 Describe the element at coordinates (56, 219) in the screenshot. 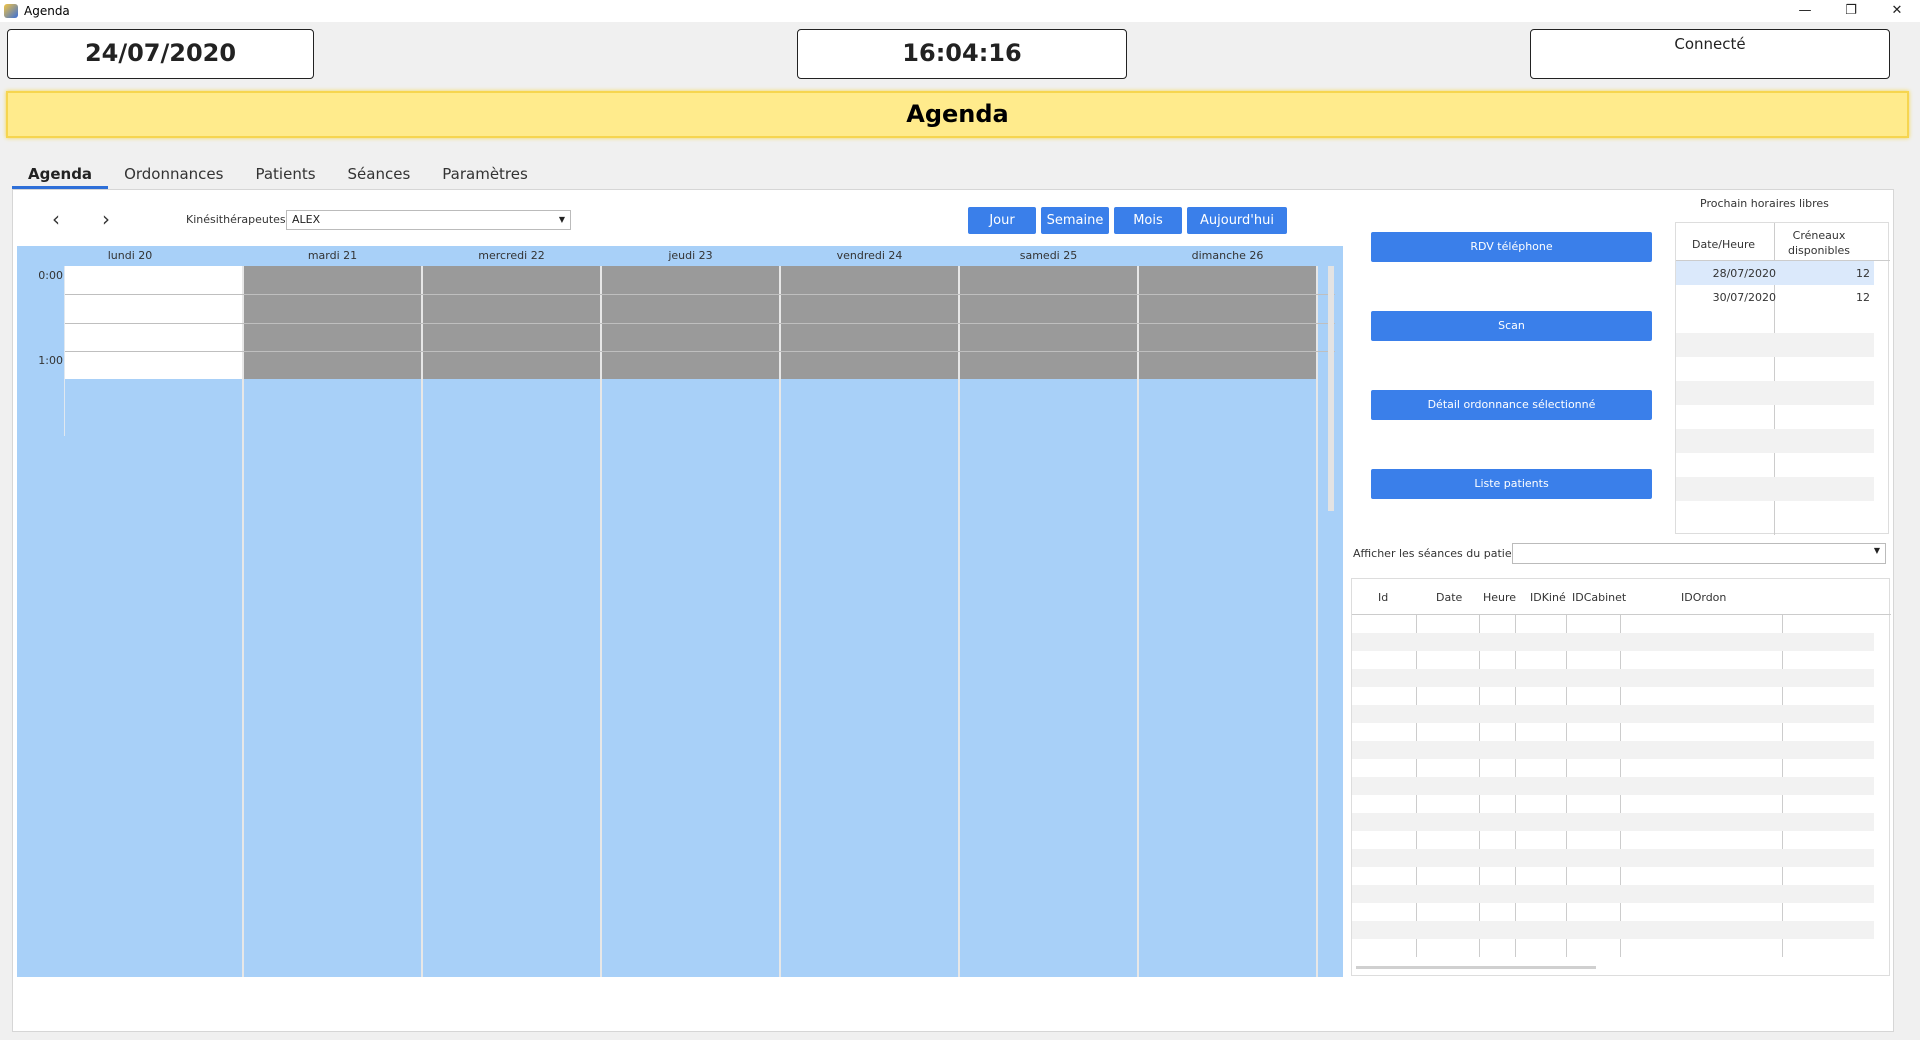

I see `previous-week-button: ‹` at that location.